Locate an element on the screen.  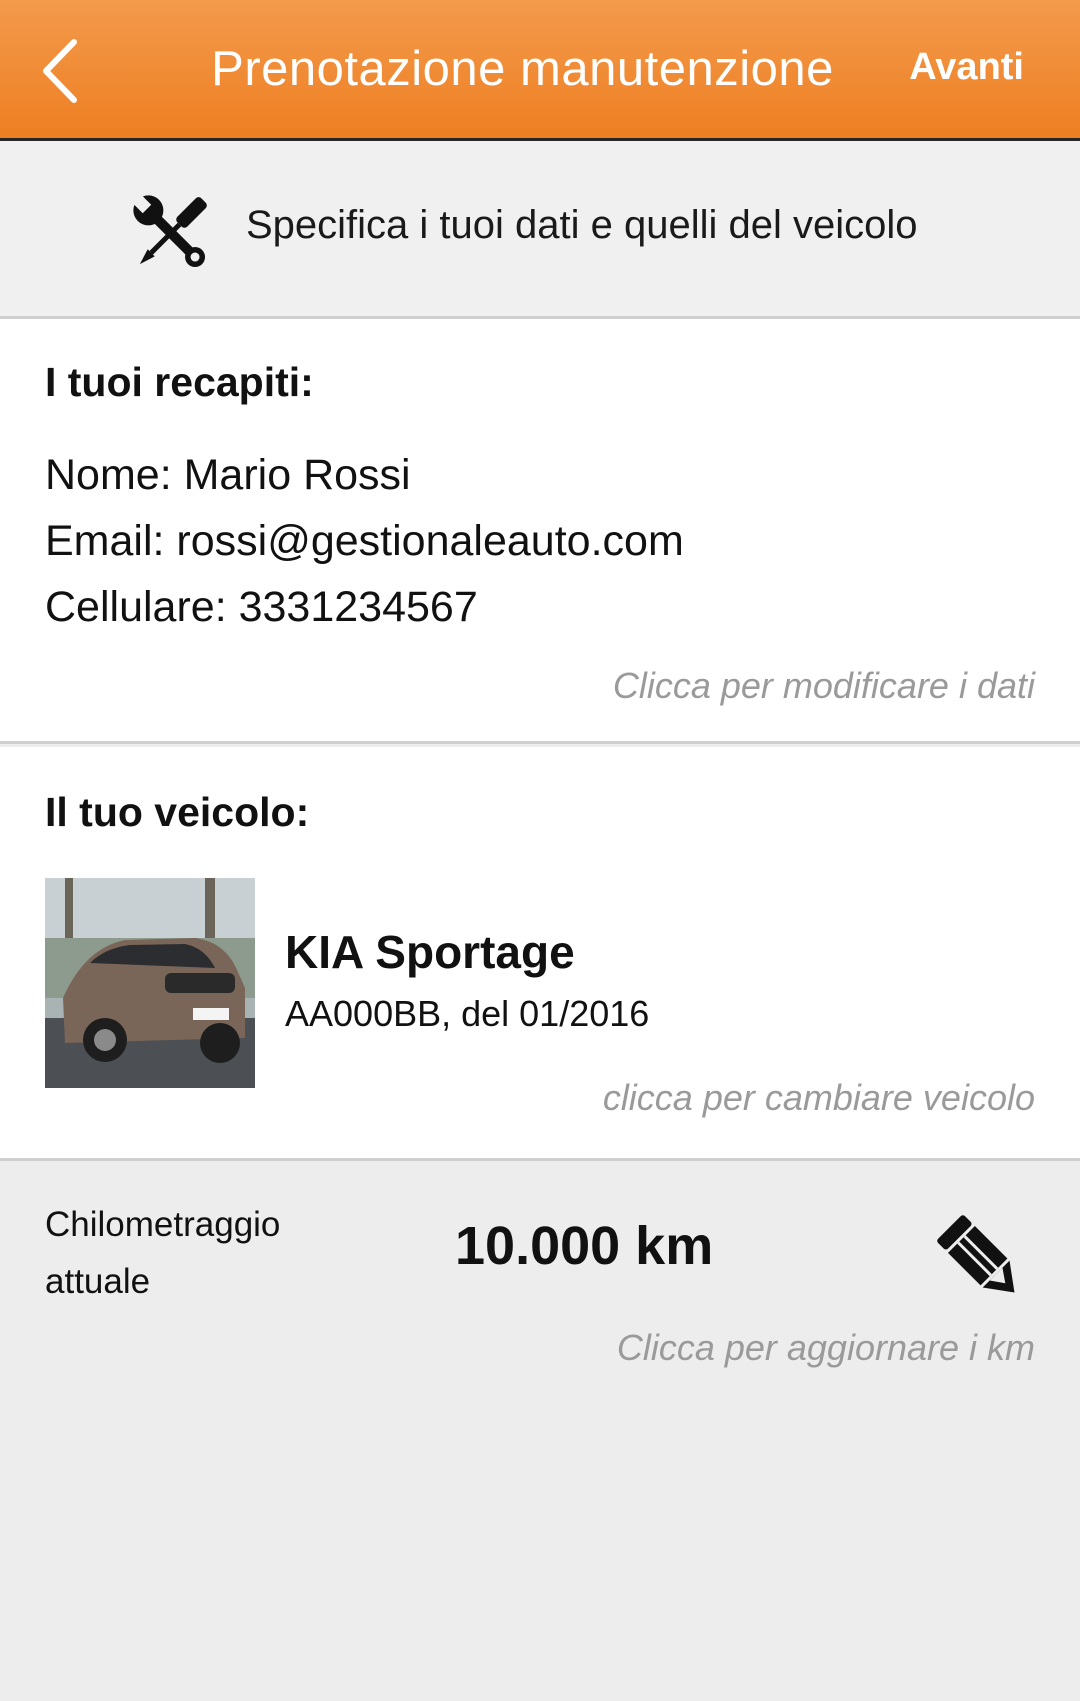
next-button: Avanti is located at coordinates (966, 67).